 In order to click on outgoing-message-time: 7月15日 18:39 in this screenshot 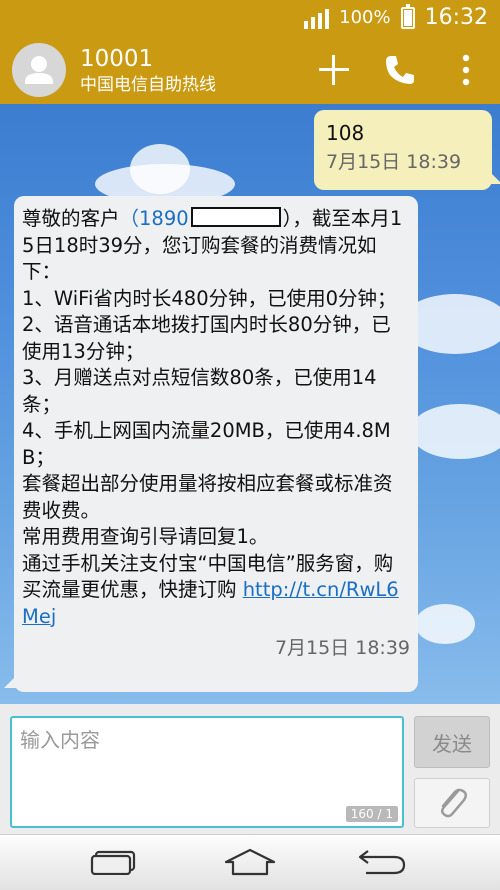, I will do `click(394, 162)`.